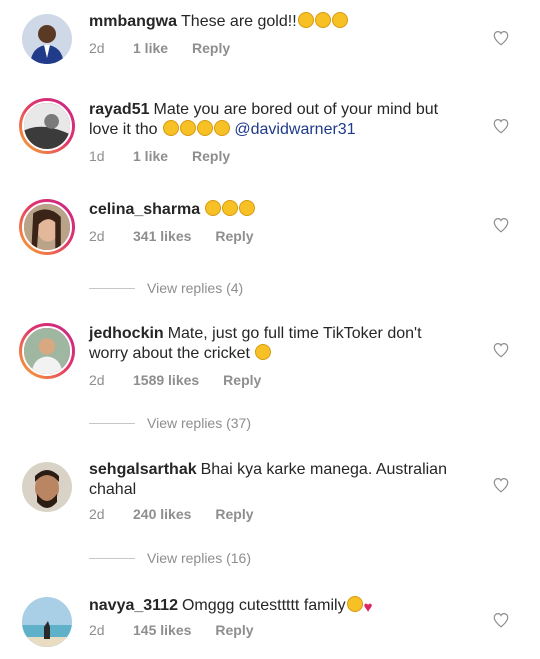 This screenshot has height=659, width=540. What do you see at coordinates (133, 21) in the screenshot?
I see `comment-username: mmbangwa` at bounding box center [133, 21].